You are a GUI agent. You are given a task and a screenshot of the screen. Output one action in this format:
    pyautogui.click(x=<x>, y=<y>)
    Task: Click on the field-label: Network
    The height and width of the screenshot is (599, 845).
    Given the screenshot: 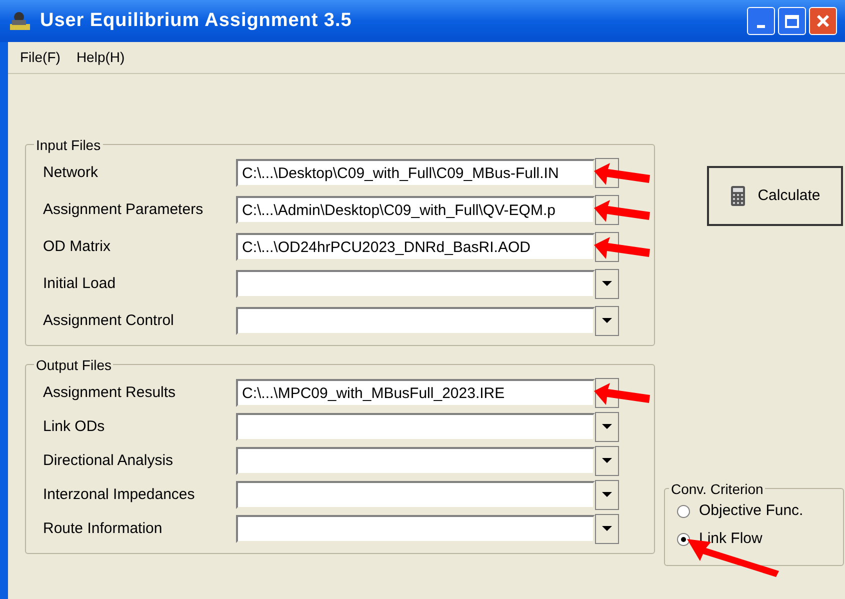 What is the action you would take?
    pyautogui.click(x=71, y=172)
    